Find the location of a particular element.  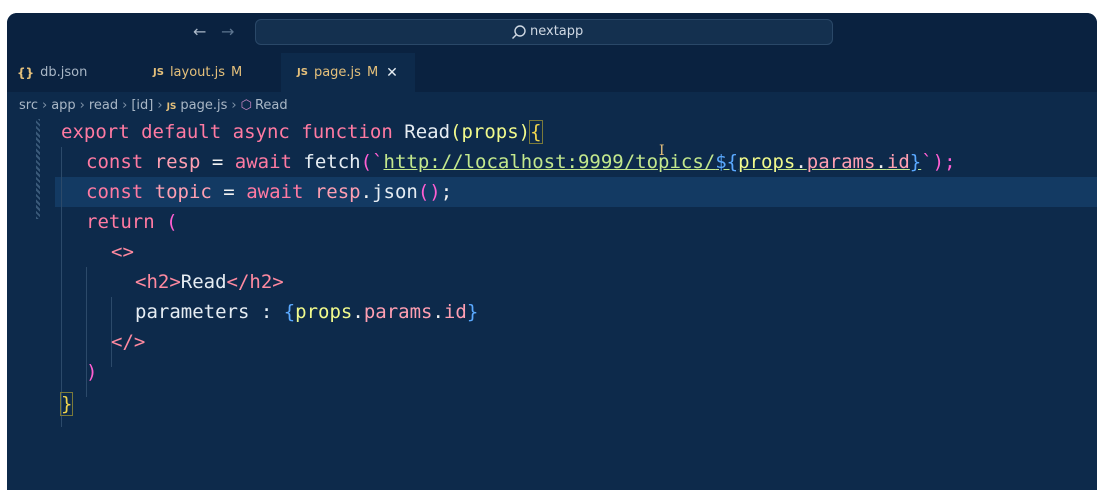

code-line-3: const topic = await resp.json(); is located at coordinates (269, 192).